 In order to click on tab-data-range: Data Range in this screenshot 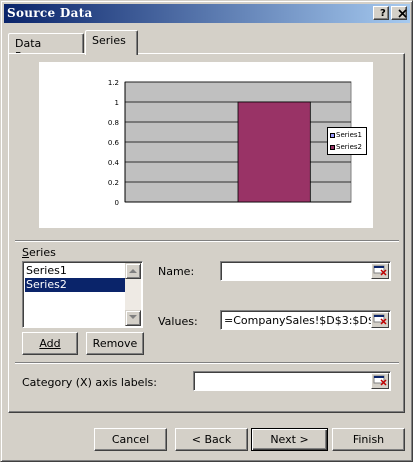, I will do `click(46, 48)`.